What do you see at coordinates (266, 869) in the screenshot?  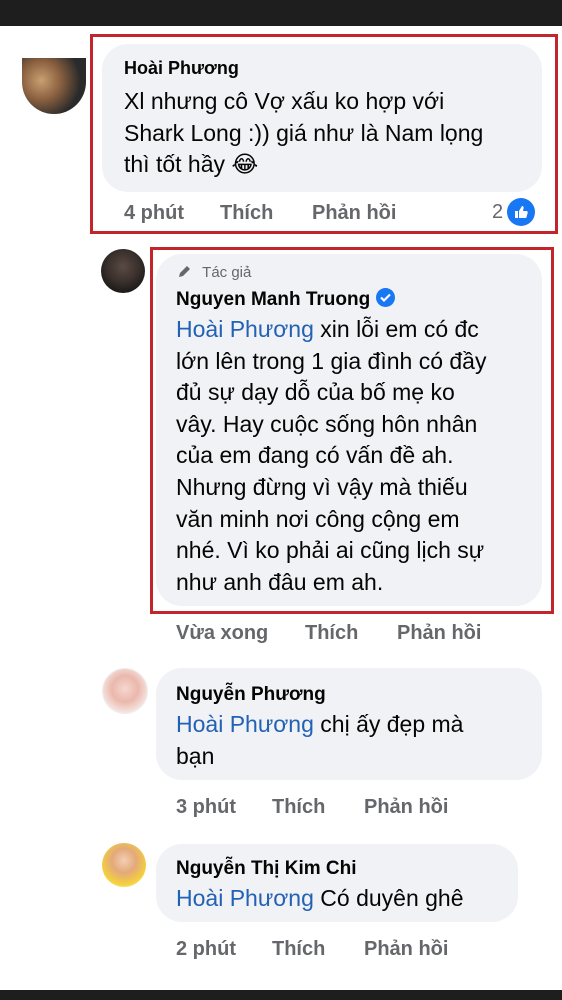 I see `comment-author: Nguyễn Thị Kim Chi` at bounding box center [266, 869].